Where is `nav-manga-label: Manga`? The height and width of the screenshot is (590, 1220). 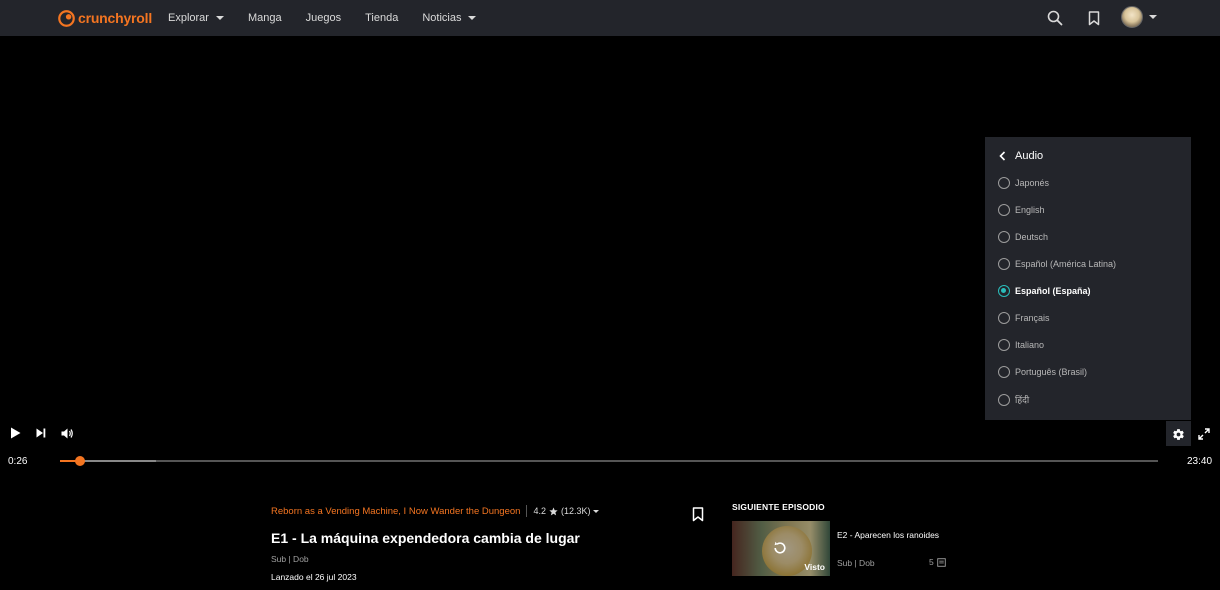
nav-manga-label: Manga is located at coordinates (264, 18).